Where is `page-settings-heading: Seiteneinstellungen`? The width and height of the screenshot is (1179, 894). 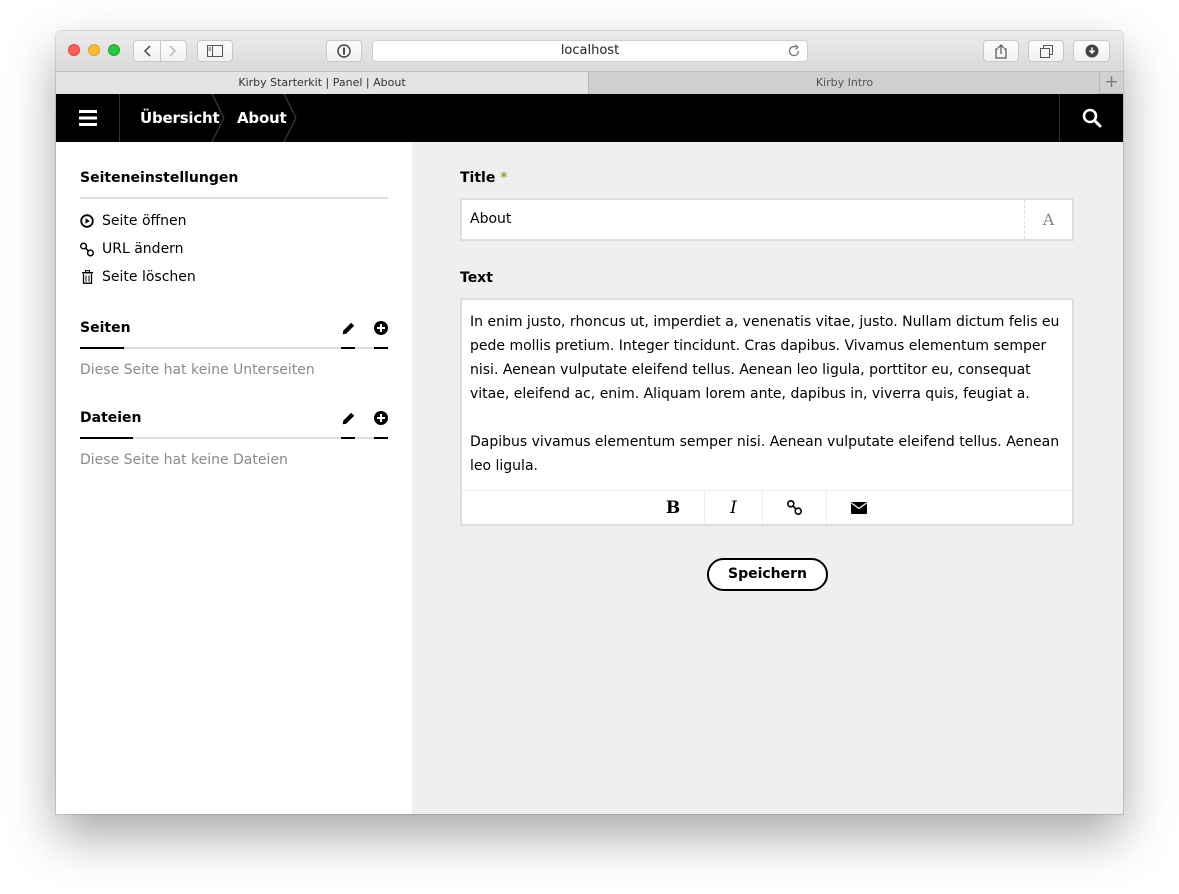
page-settings-heading: Seiteneinstellungen is located at coordinates (159, 178).